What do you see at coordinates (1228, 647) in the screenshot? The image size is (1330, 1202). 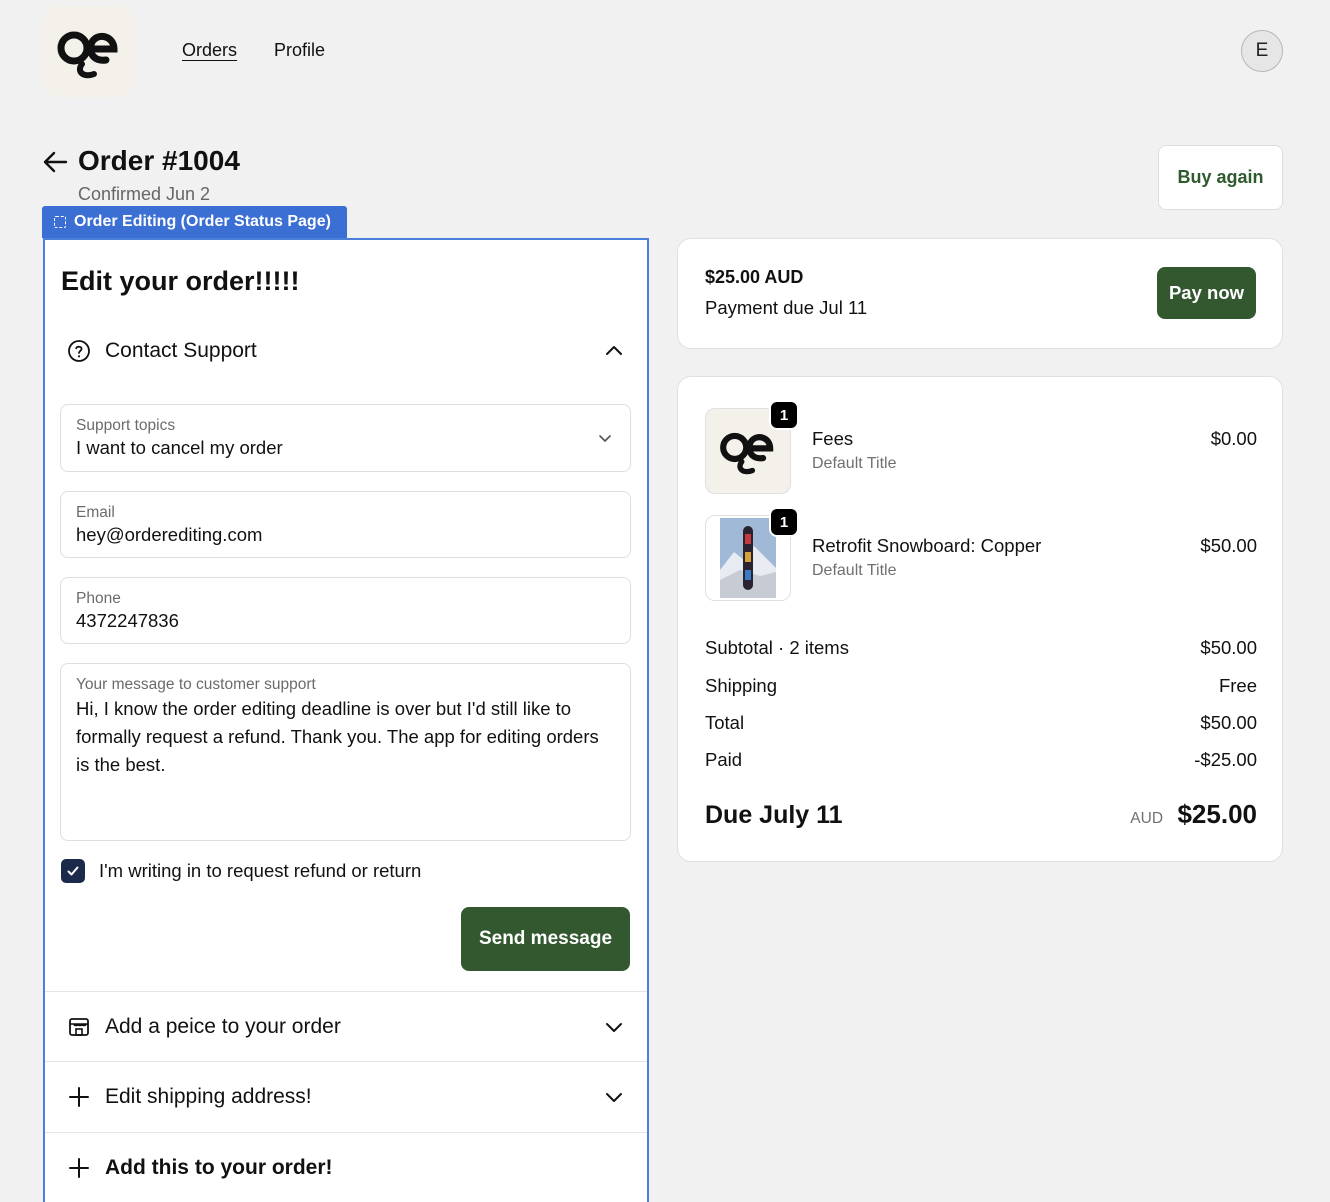 I see `subtotal-value: $50.00` at bounding box center [1228, 647].